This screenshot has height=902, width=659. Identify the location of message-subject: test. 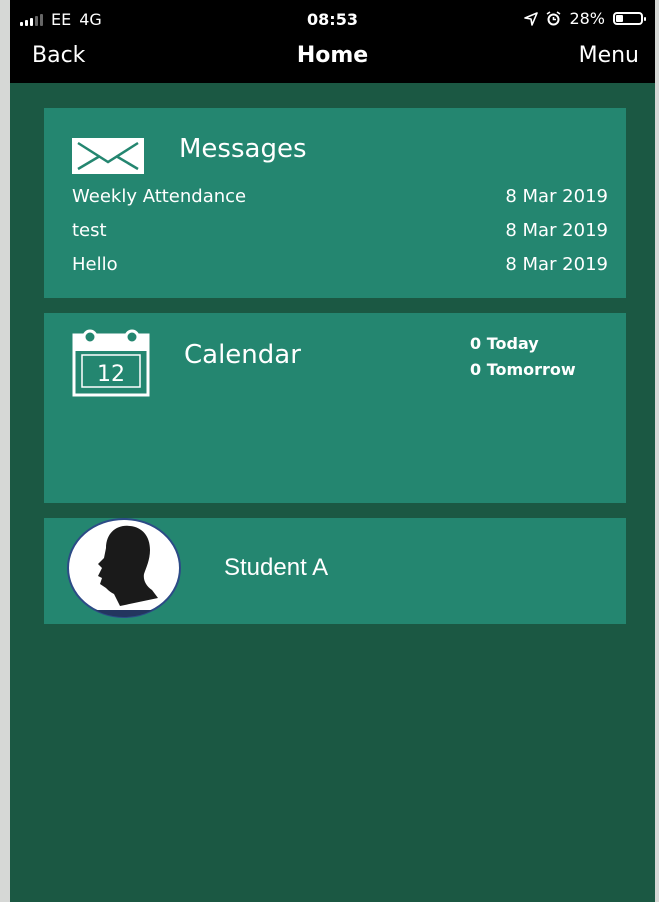
(89, 230).